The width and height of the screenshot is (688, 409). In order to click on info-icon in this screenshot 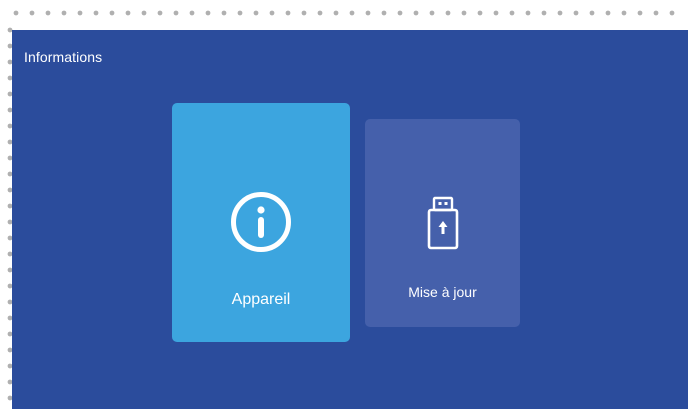, I will do `click(261, 222)`.